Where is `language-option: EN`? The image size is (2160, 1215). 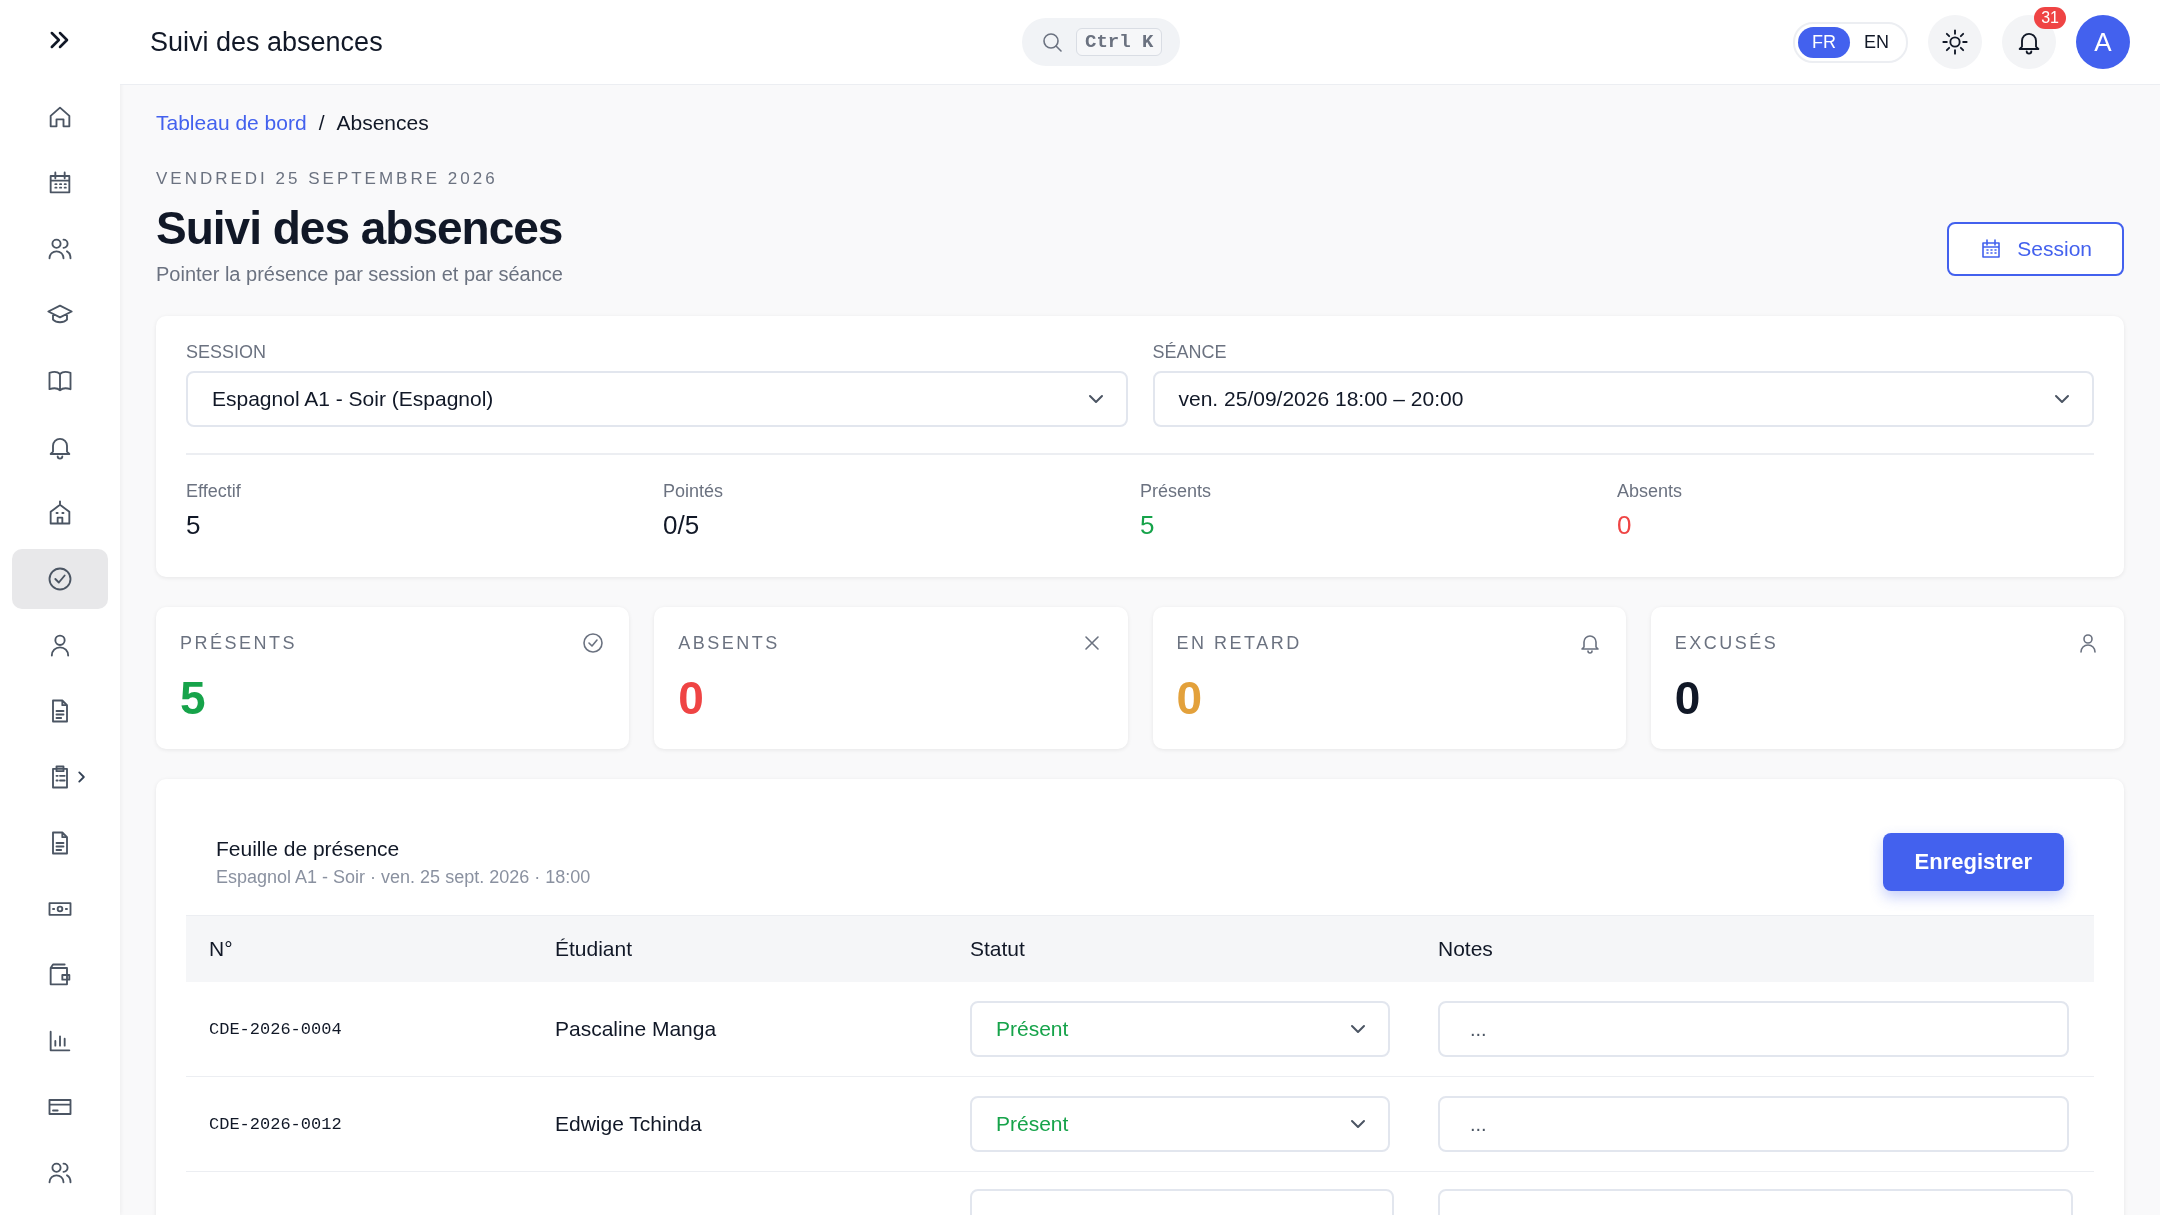
language-option: EN is located at coordinates (1876, 42).